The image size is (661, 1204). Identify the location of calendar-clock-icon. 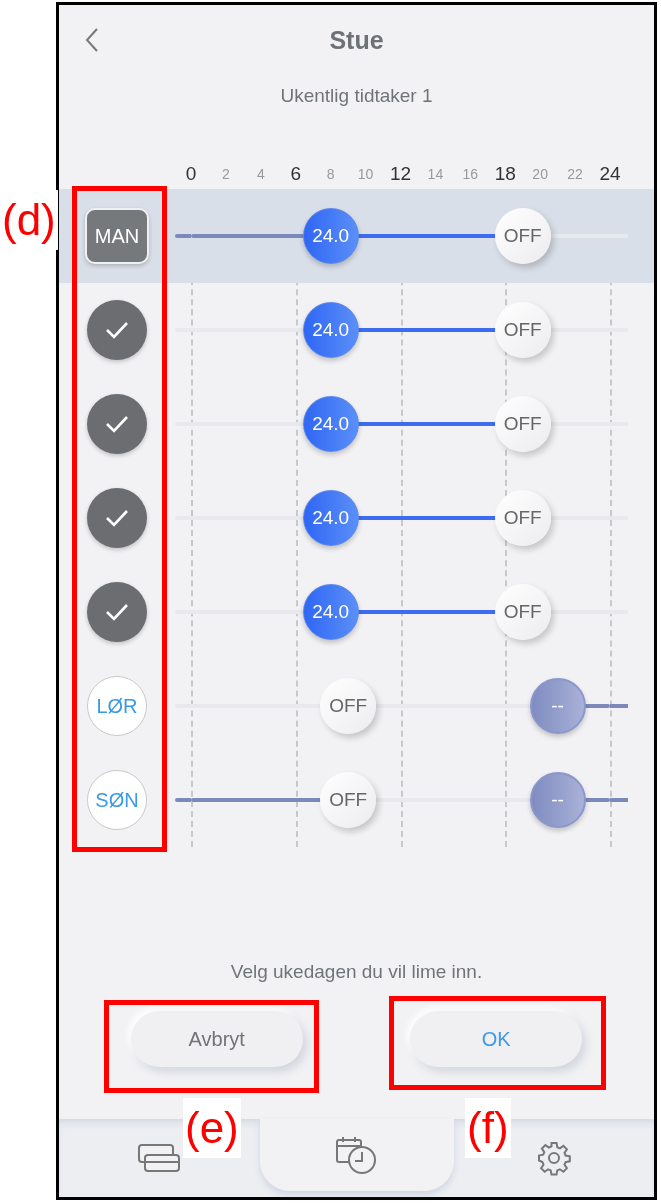
(356, 1155).